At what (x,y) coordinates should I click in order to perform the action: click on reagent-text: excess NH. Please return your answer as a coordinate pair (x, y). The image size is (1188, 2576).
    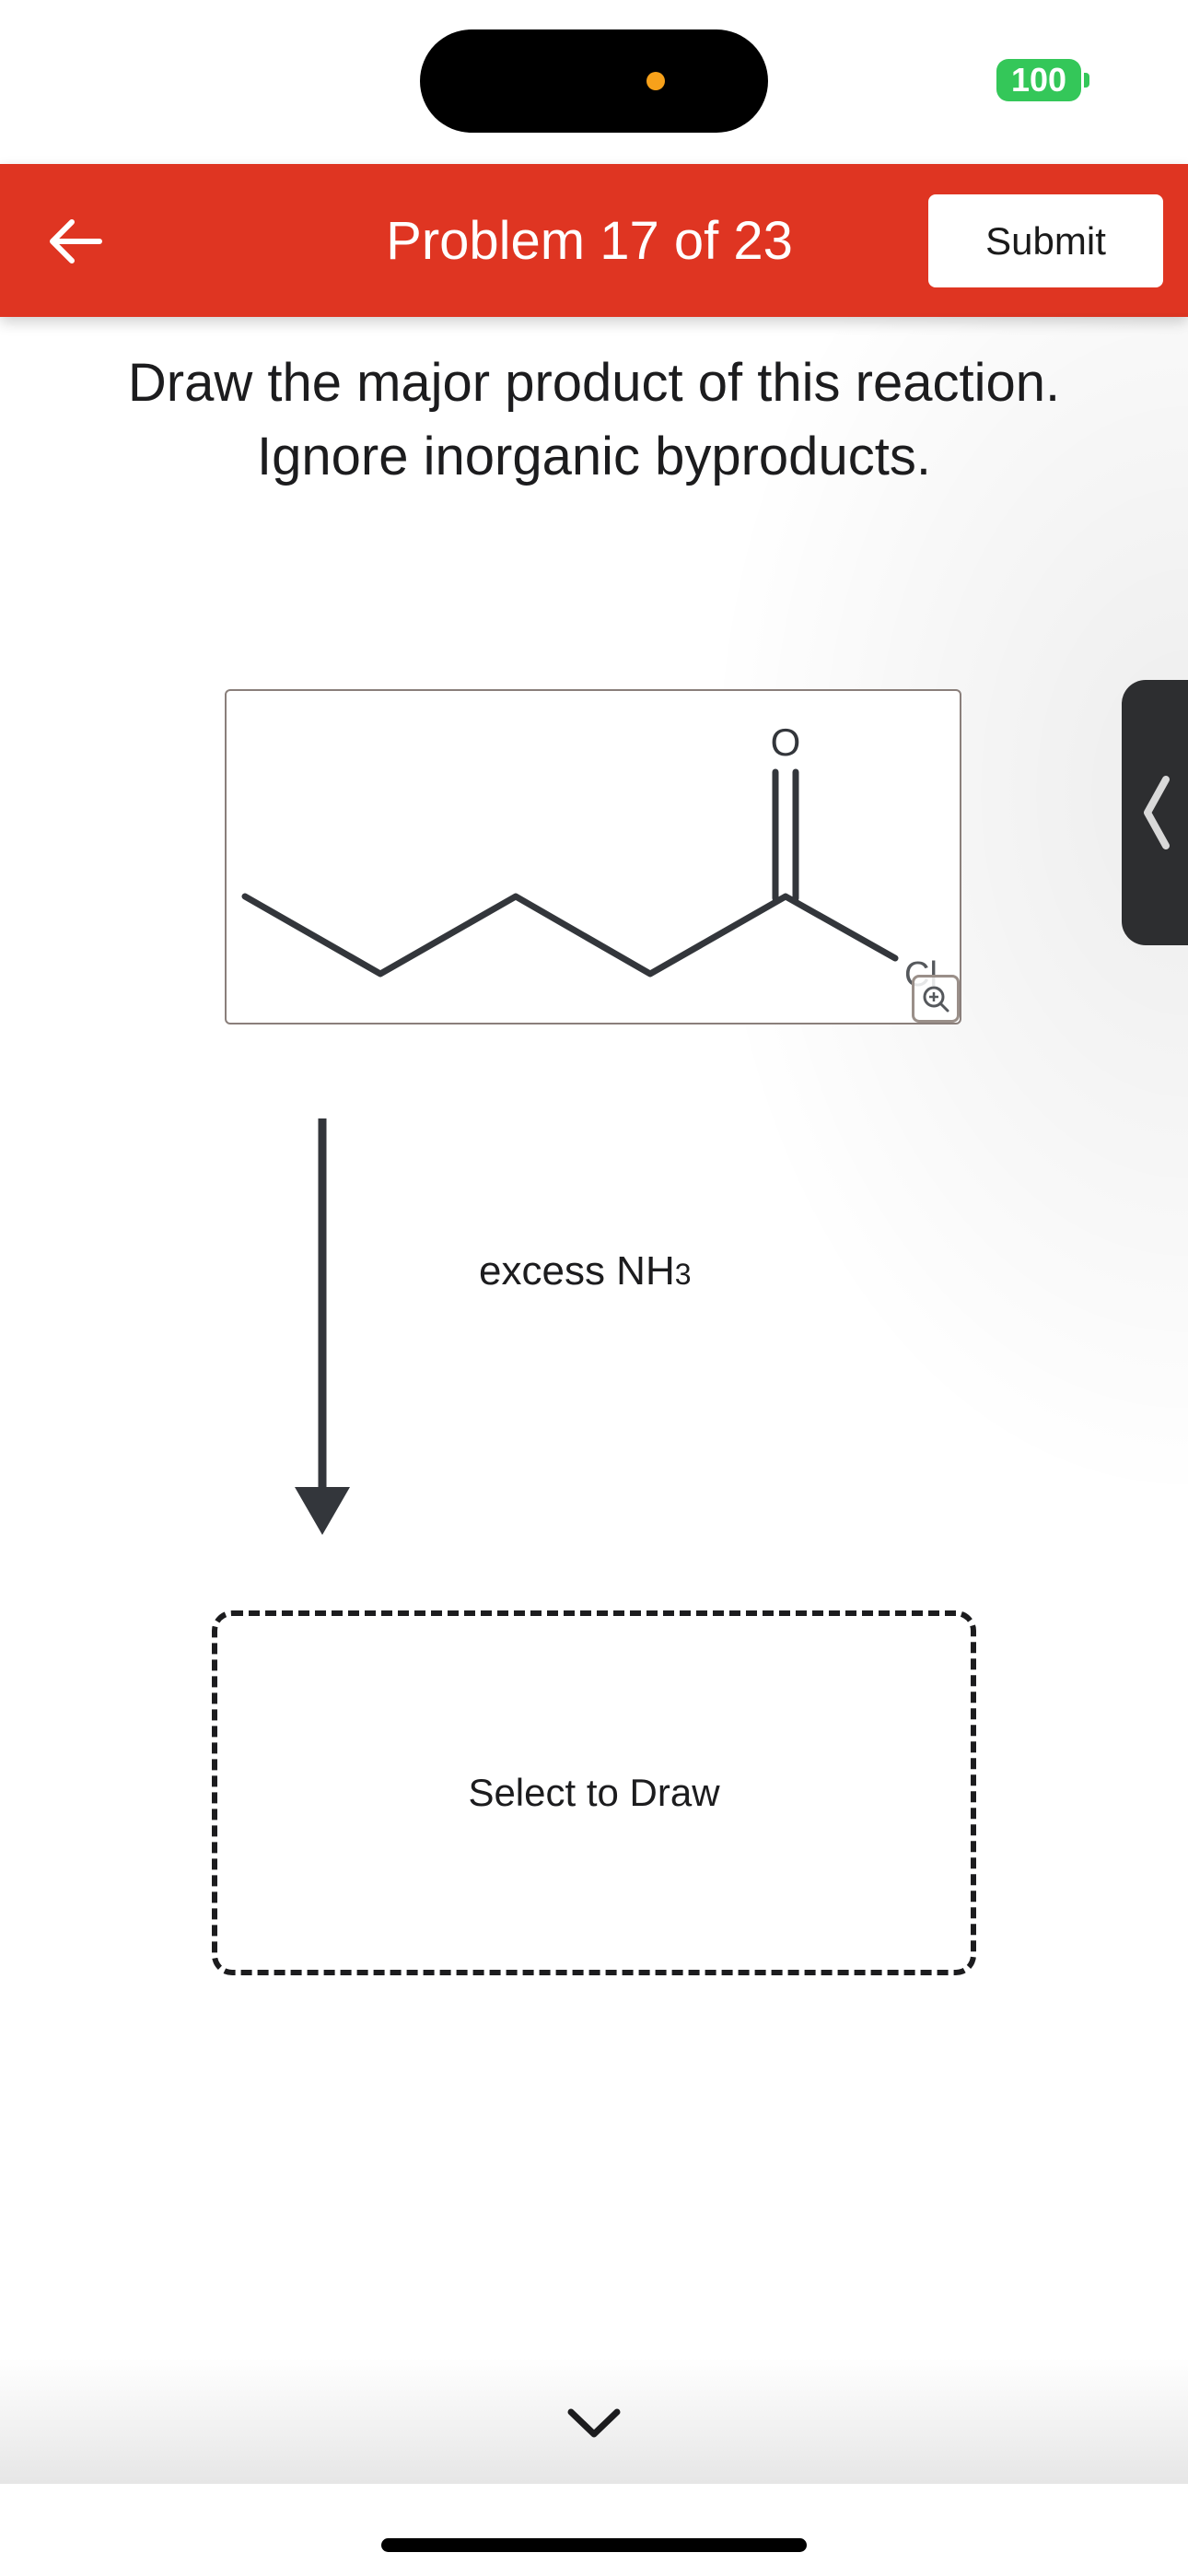
    Looking at the image, I should click on (577, 1271).